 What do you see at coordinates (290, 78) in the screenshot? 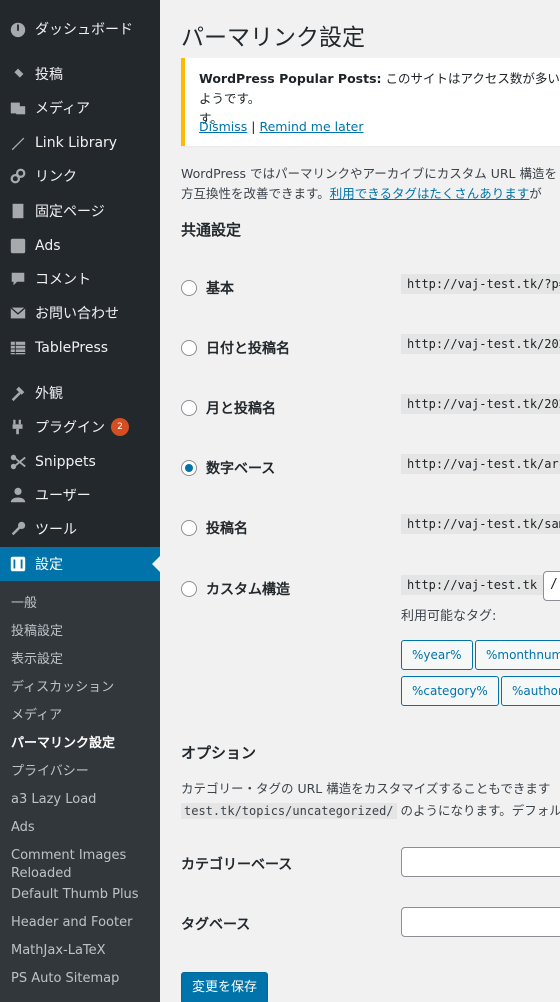
I see `notice-plugin-name: WordPress Popular Posts:` at bounding box center [290, 78].